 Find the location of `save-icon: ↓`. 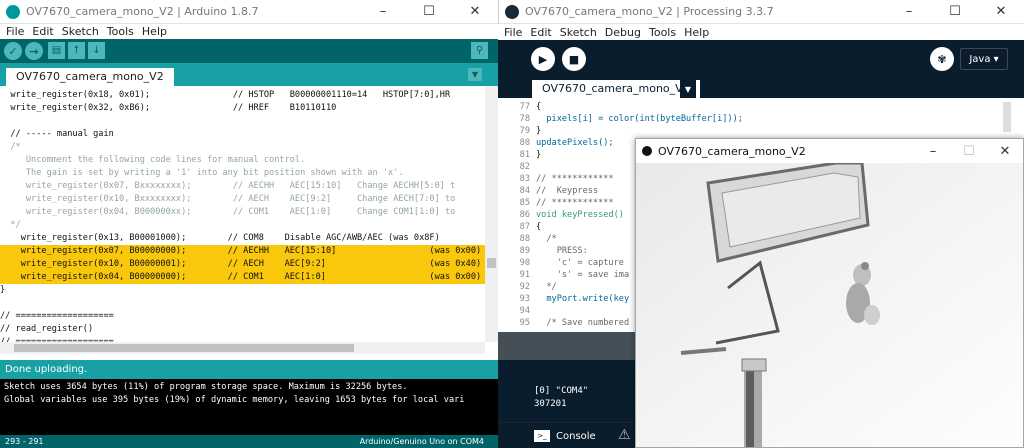

save-icon: ↓ is located at coordinates (96, 50).